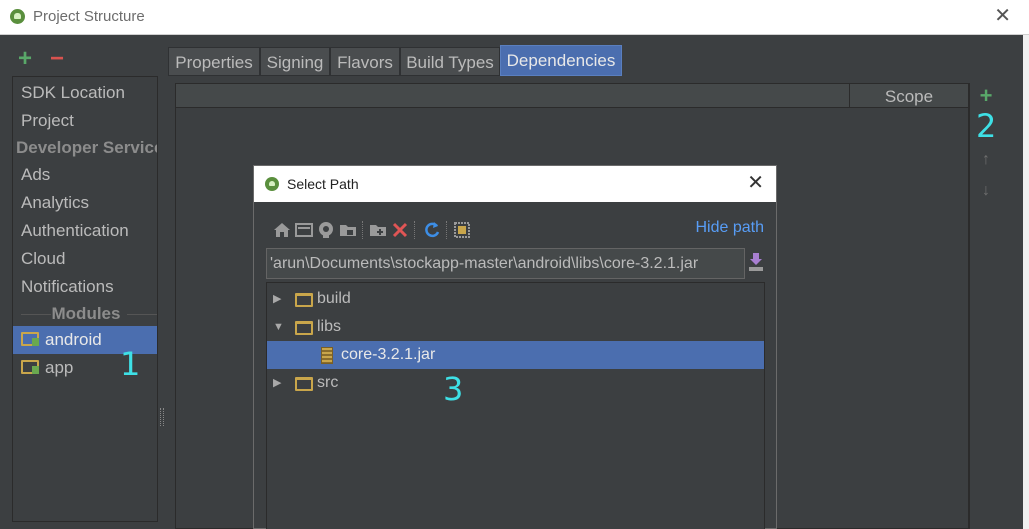  I want to click on sidebar-item-cloud: Cloud, so click(85, 259).